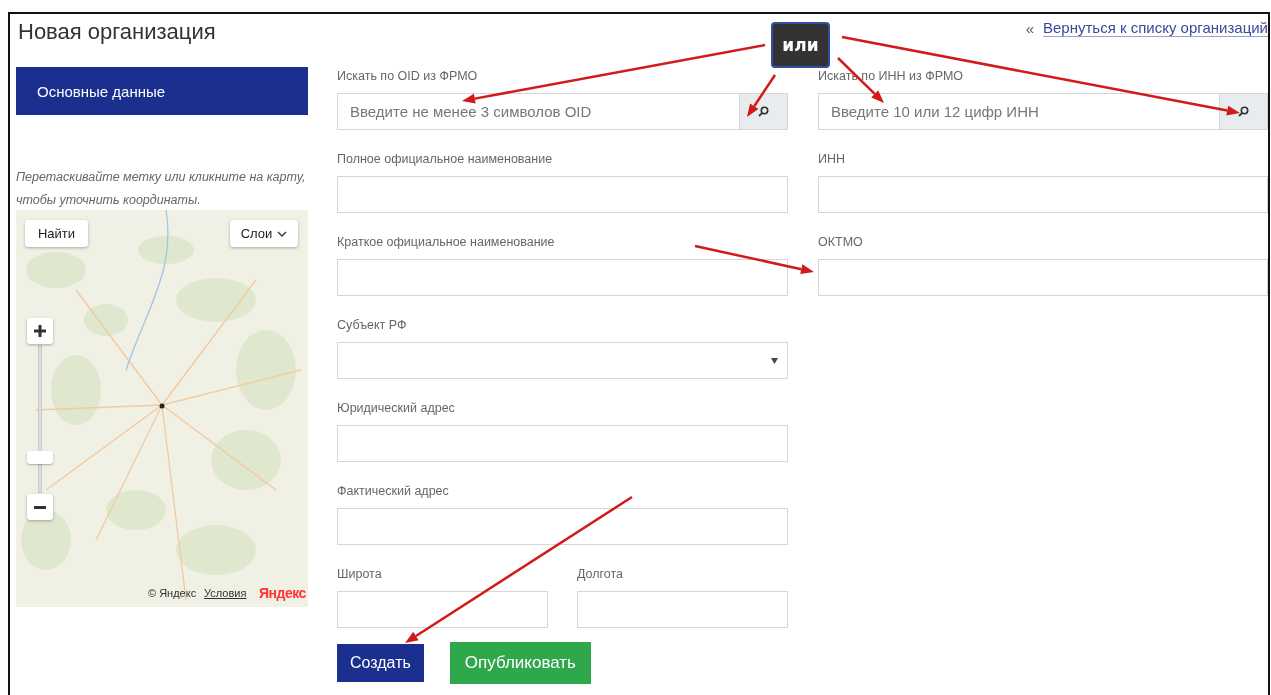 The height and width of the screenshot is (695, 1271). Describe the element at coordinates (1029, 28) in the screenshot. I see `double-chevron-icon: «` at that location.